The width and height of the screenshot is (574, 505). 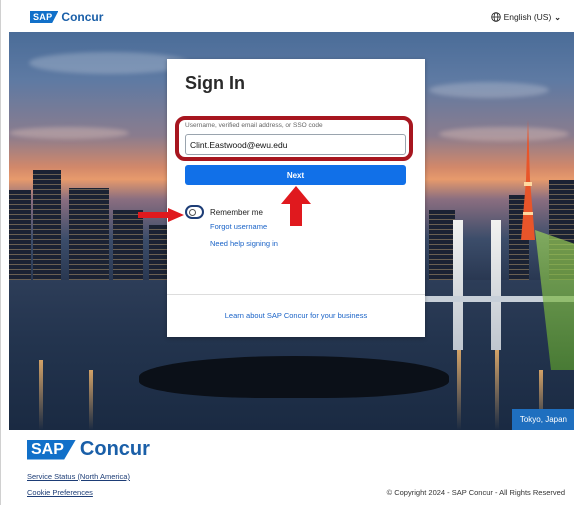 I want to click on island-silhouette, so click(x=294, y=377).